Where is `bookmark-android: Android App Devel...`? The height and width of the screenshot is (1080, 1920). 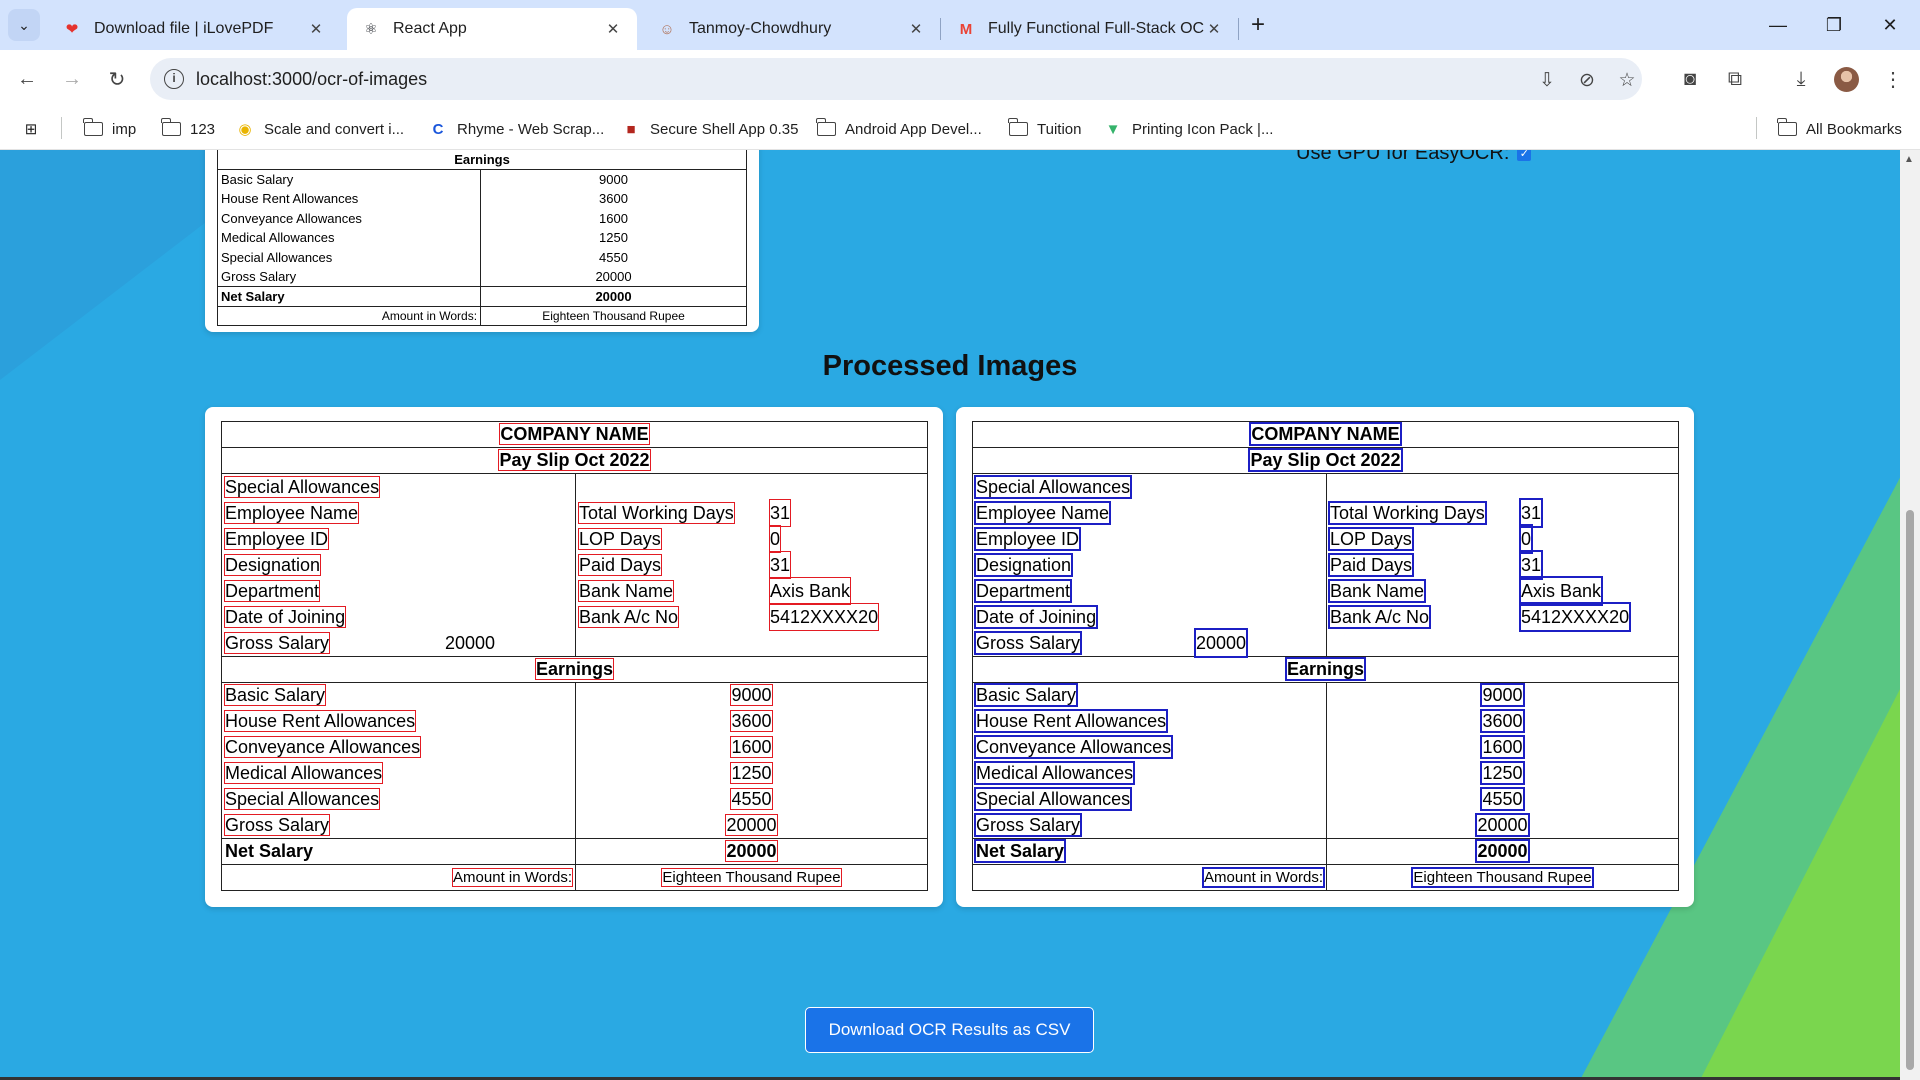
bookmark-android: Android App Devel... is located at coordinates (898, 129).